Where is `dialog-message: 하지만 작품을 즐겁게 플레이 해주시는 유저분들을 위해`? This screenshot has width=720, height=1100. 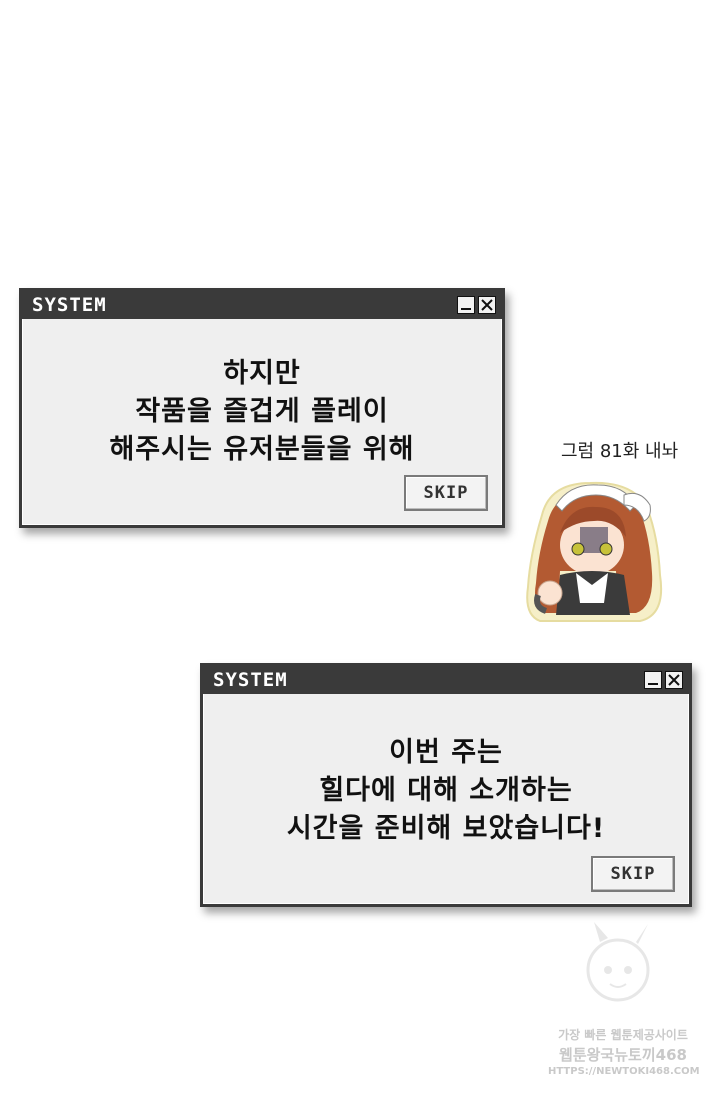 dialog-message: 하지만 작품을 즐겁게 플레이 해주시는 유저분들을 위해 is located at coordinates (262, 412).